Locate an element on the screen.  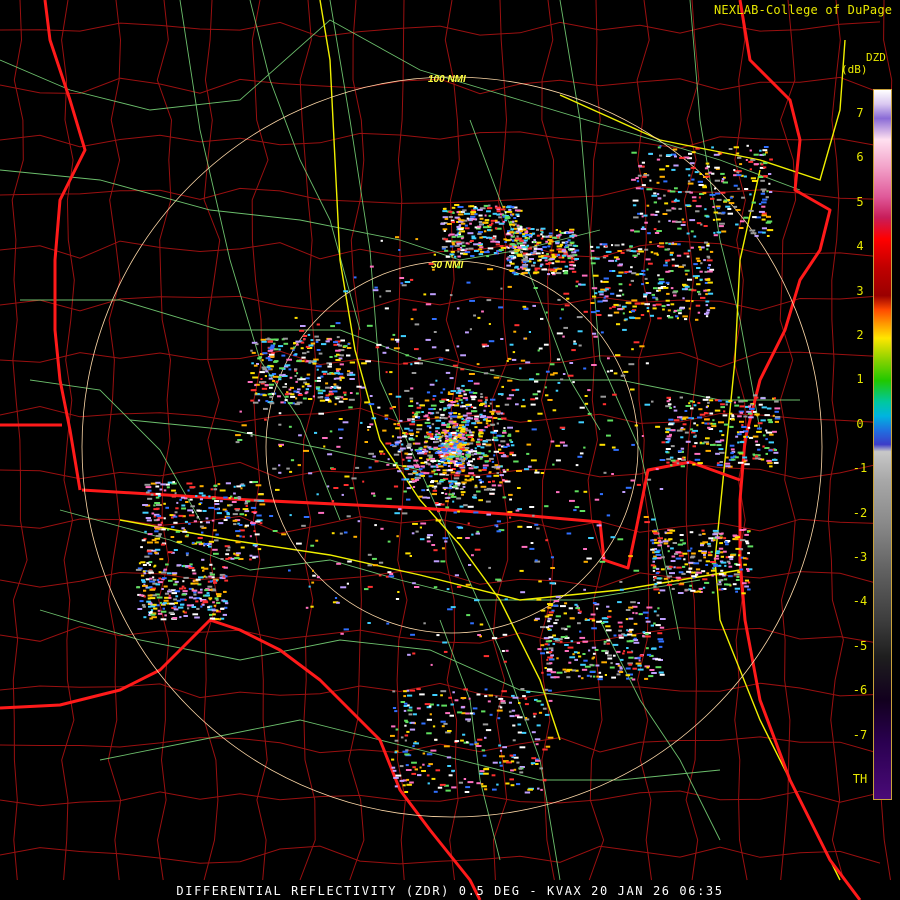
legend-label: -7 is located at coordinates (860, 734).